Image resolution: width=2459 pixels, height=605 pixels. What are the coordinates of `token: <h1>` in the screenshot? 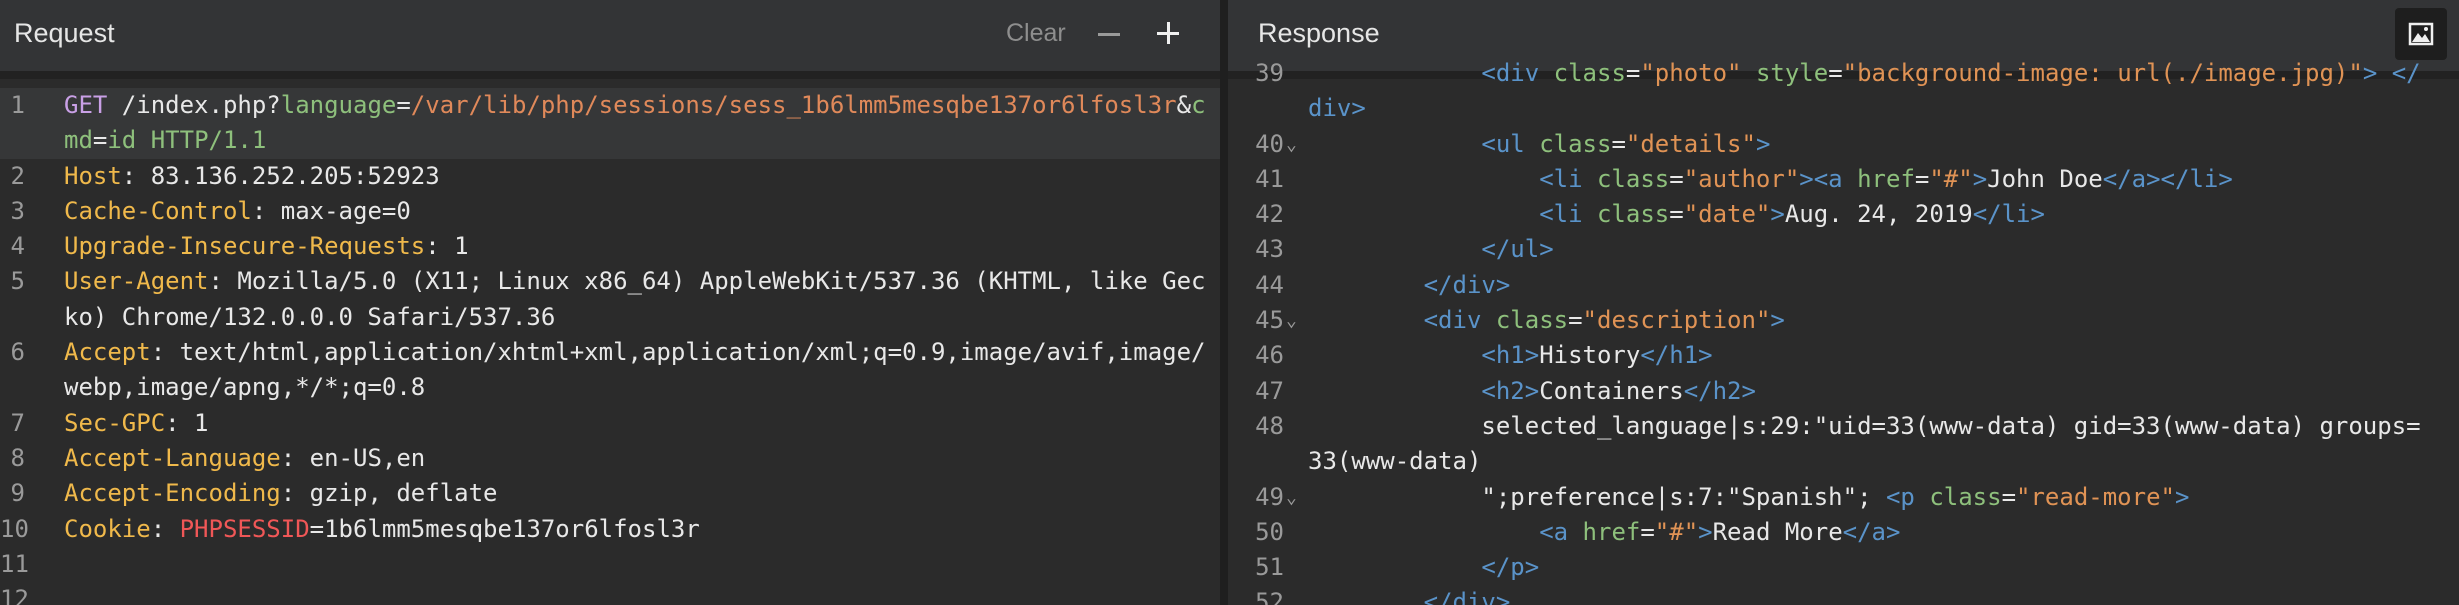 It's located at (1510, 355).